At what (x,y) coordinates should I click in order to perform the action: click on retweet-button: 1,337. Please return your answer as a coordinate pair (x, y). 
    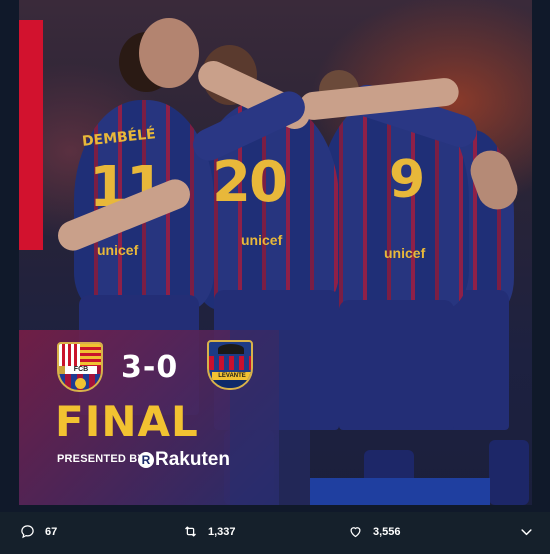
    Looking at the image, I should click on (209, 531).